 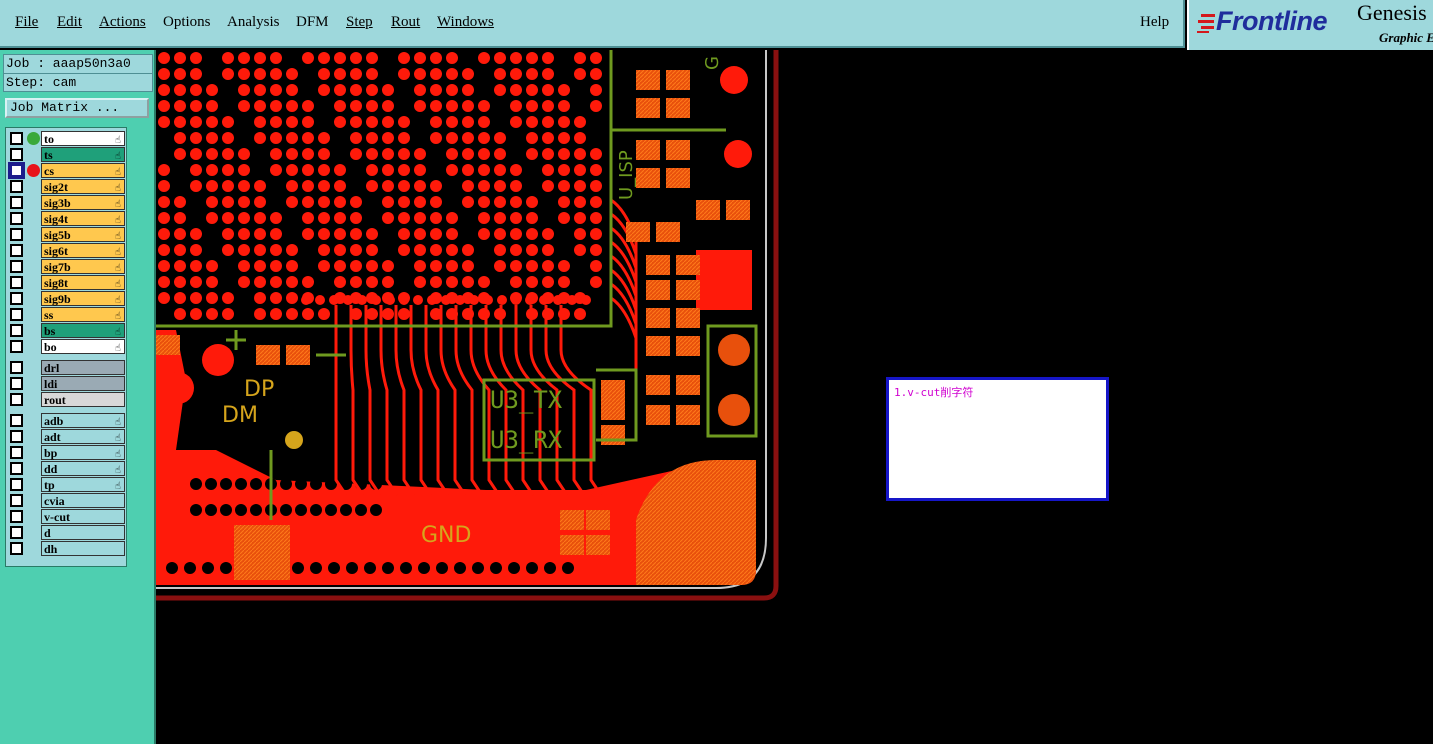 I want to click on layer-name: sig3b ☝, so click(x=83, y=202).